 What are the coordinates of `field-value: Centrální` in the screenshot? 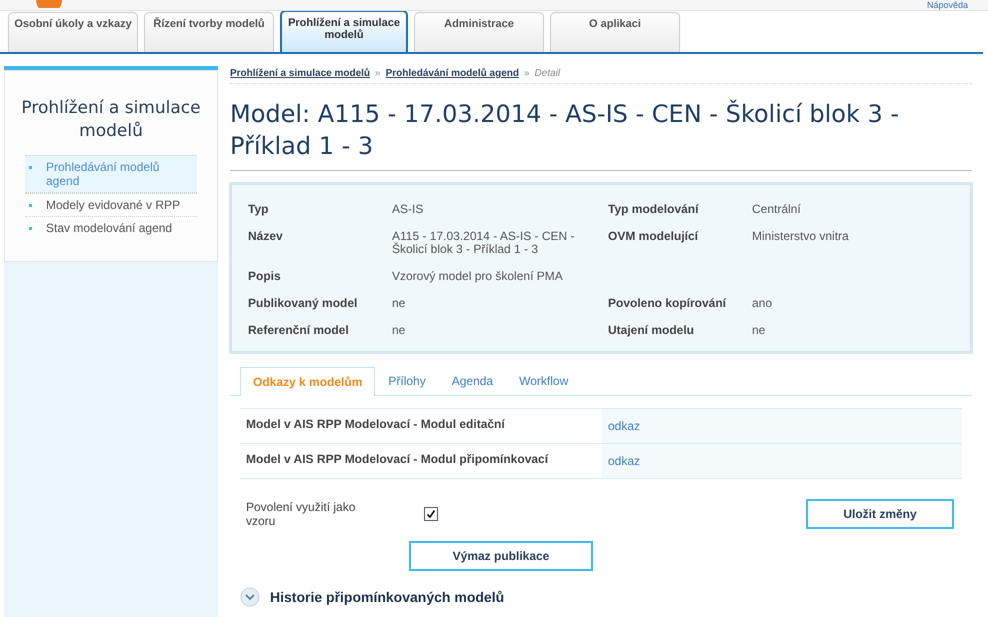 It's located at (777, 209).